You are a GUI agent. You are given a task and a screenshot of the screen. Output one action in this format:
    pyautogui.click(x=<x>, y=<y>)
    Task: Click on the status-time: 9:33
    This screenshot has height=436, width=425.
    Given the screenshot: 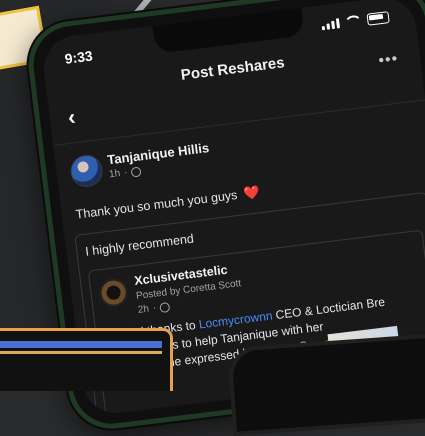 What is the action you would take?
    pyautogui.click(x=78, y=57)
    